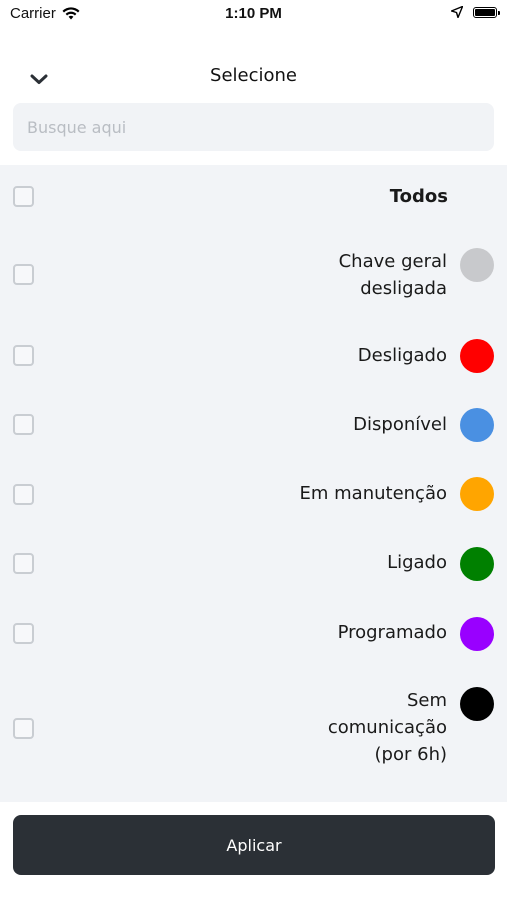  What do you see at coordinates (254, 845) in the screenshot?
I see `apply-button: Aplicar` at bounding box center [254, 845].